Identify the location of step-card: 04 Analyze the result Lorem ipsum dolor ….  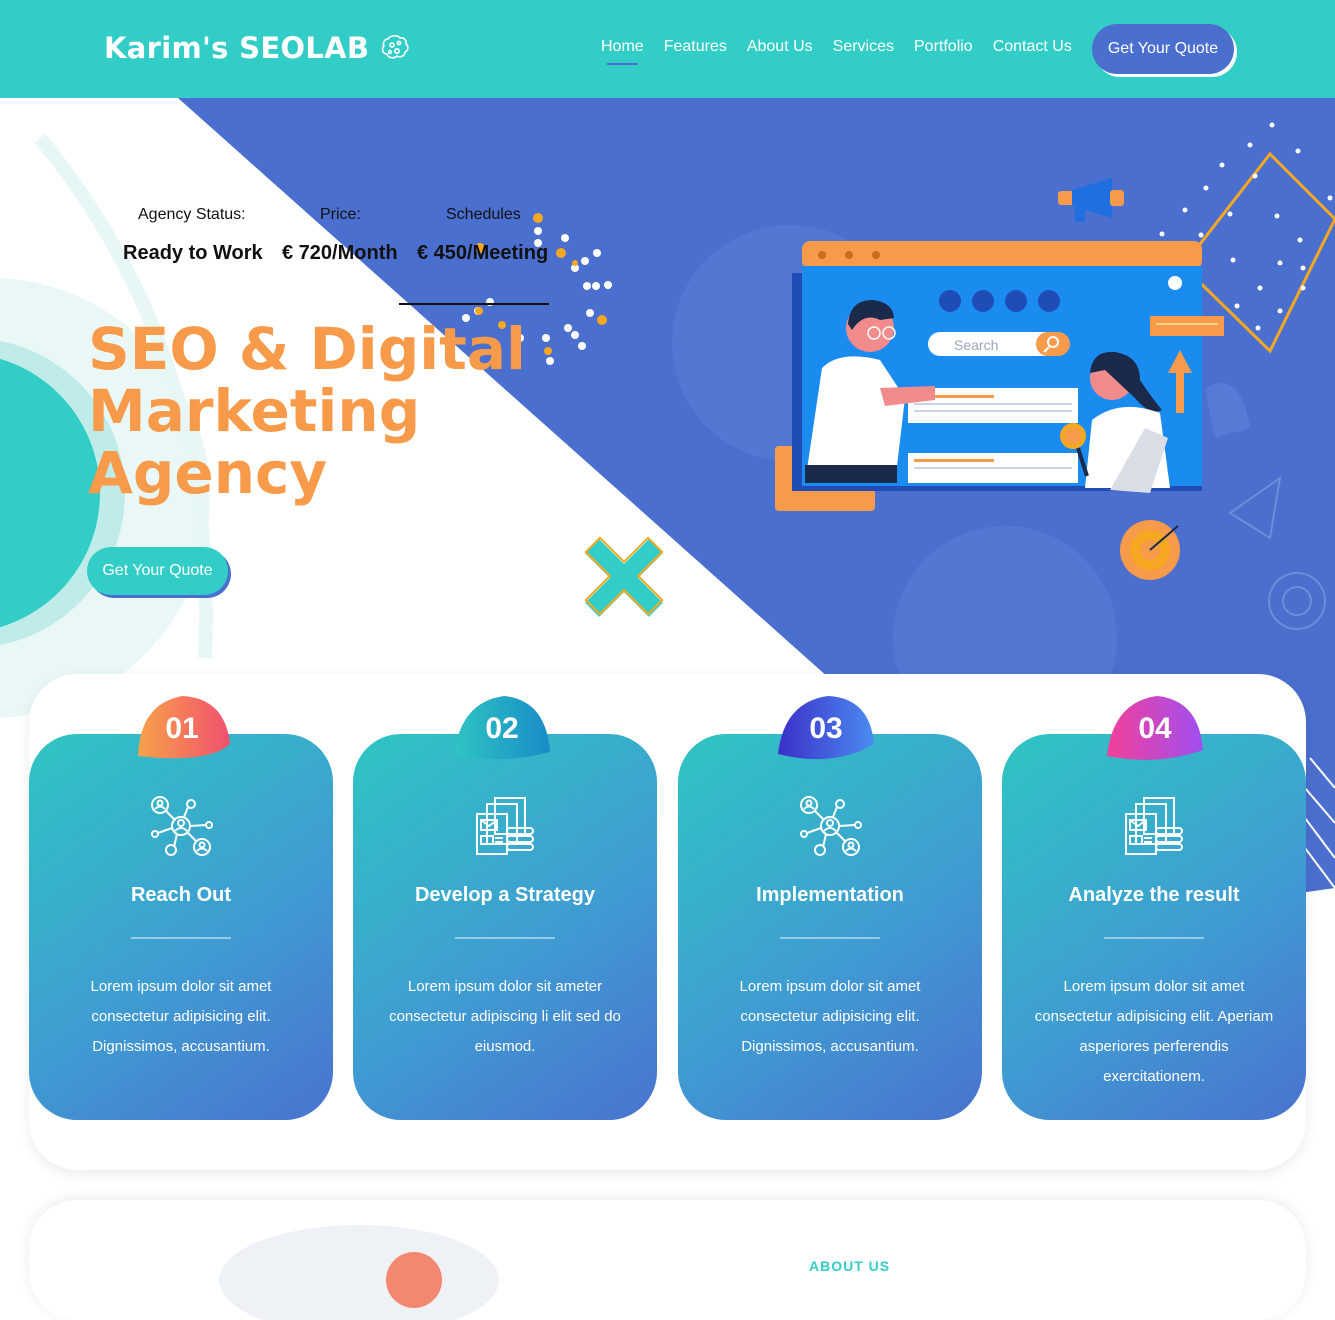
(1154, 908).